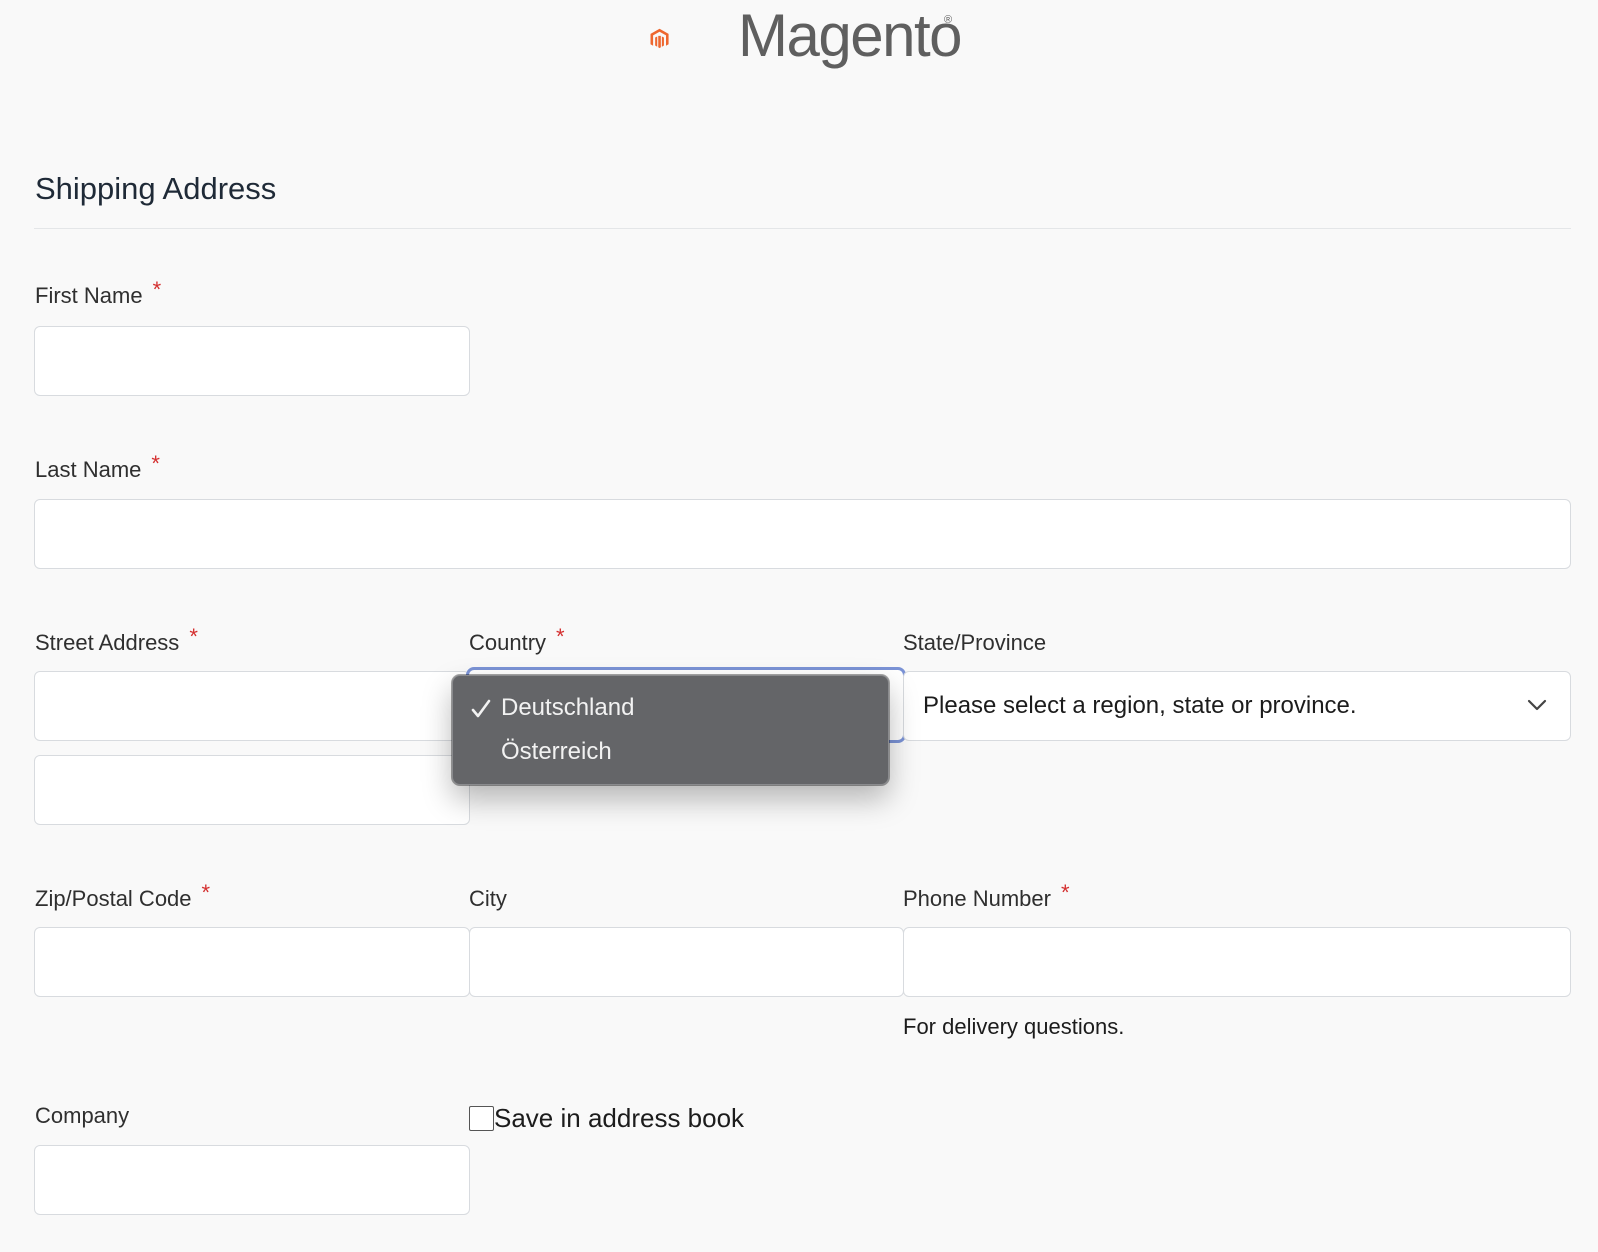  I want to click on phone-number-label-text: Phone Number, so click(977, 898).